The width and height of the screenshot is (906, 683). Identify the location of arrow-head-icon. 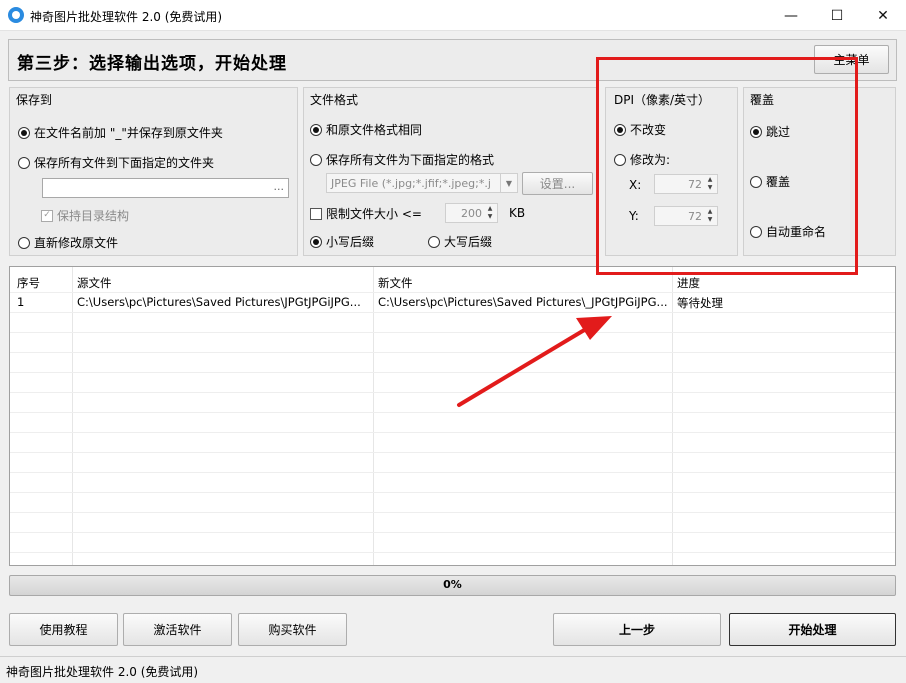
(594, 328).